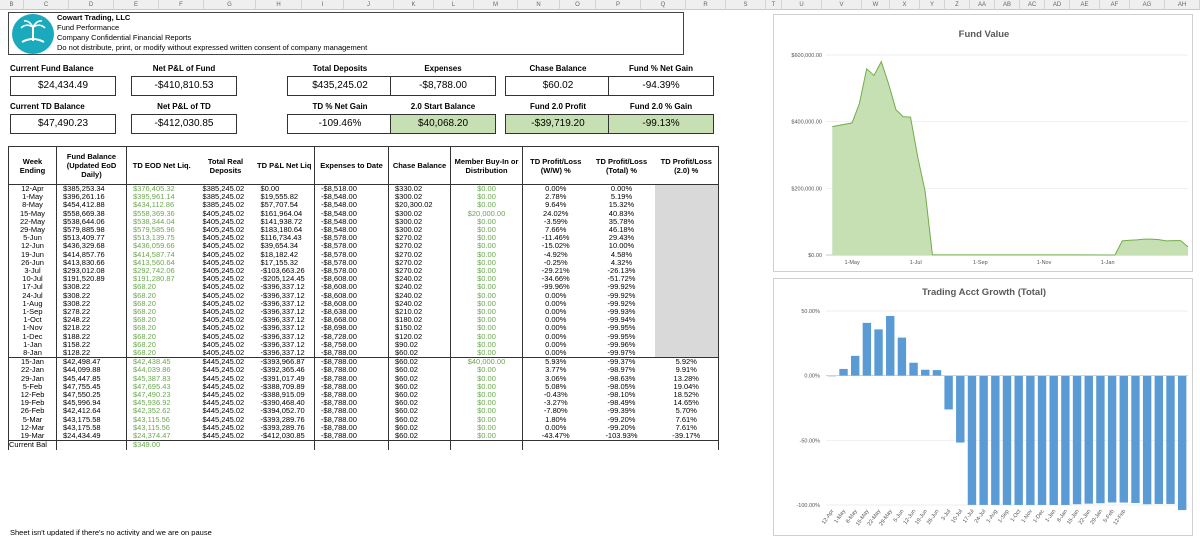  I want to click on table-cell: $43,175.58, so click(91, 419).